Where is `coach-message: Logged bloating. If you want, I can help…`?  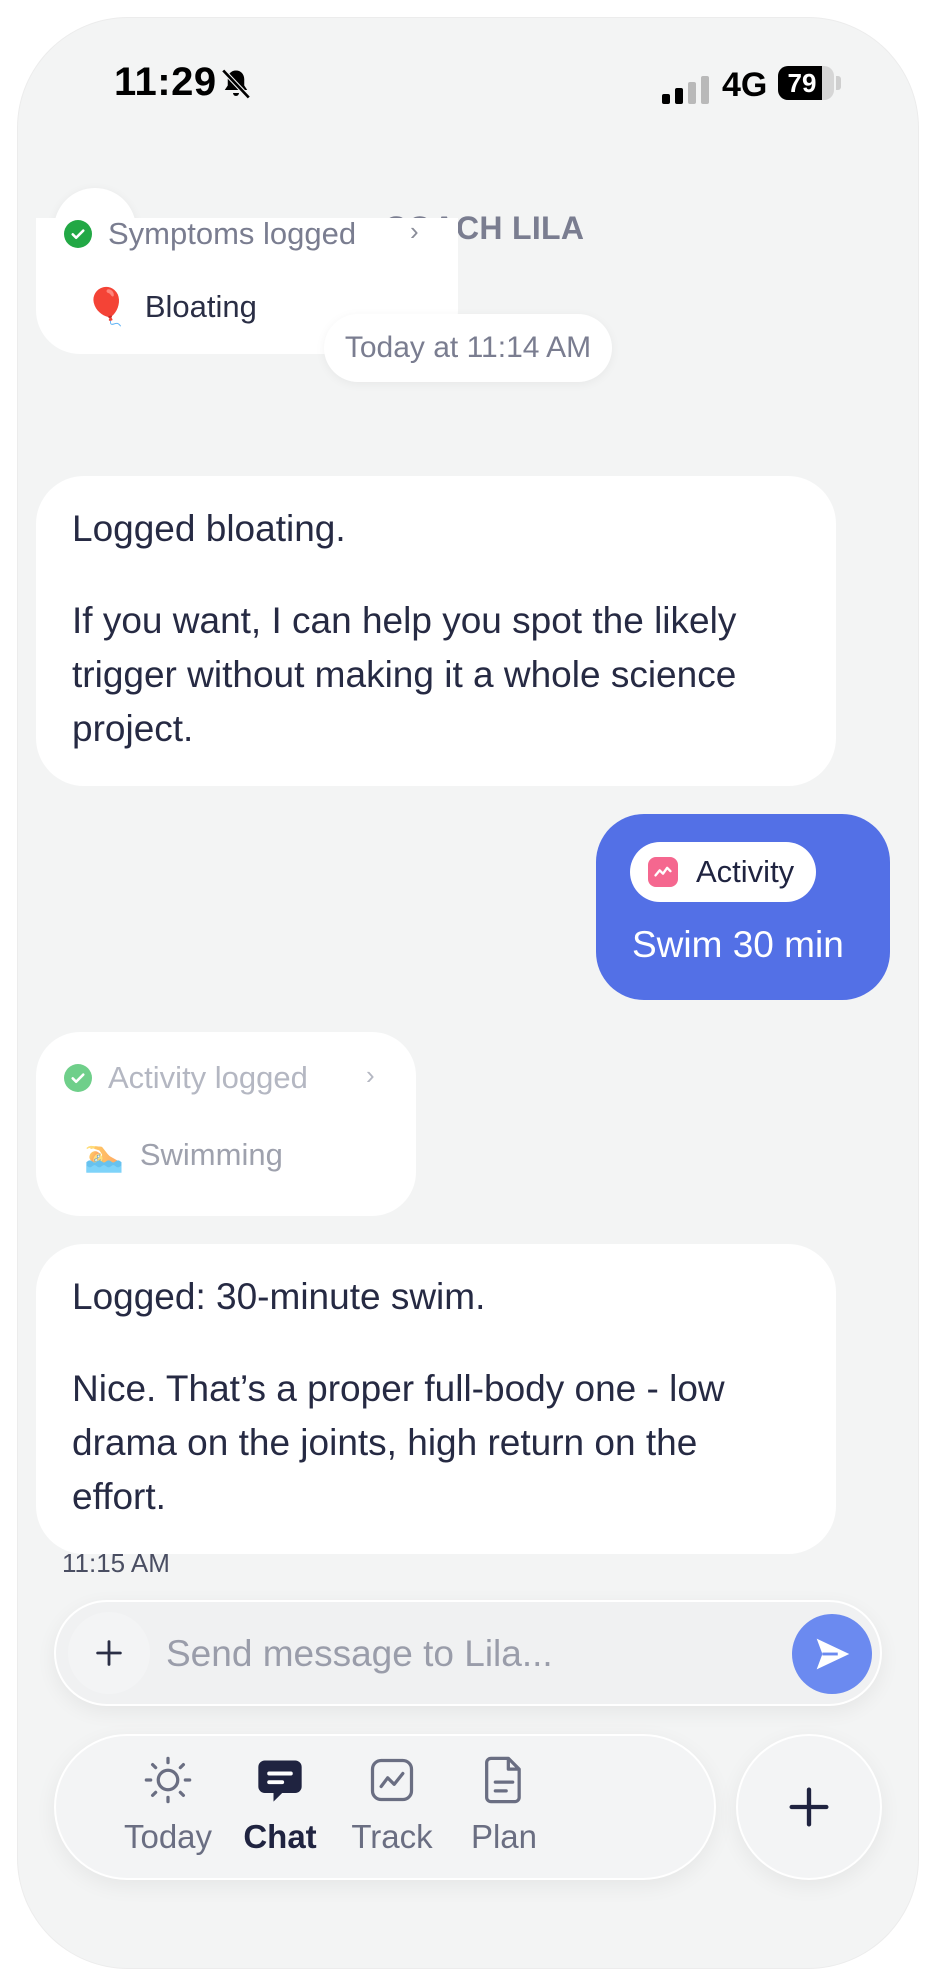
coach-message: Logged bloating. If you want, I can help… is located at coordinates (436, 631).